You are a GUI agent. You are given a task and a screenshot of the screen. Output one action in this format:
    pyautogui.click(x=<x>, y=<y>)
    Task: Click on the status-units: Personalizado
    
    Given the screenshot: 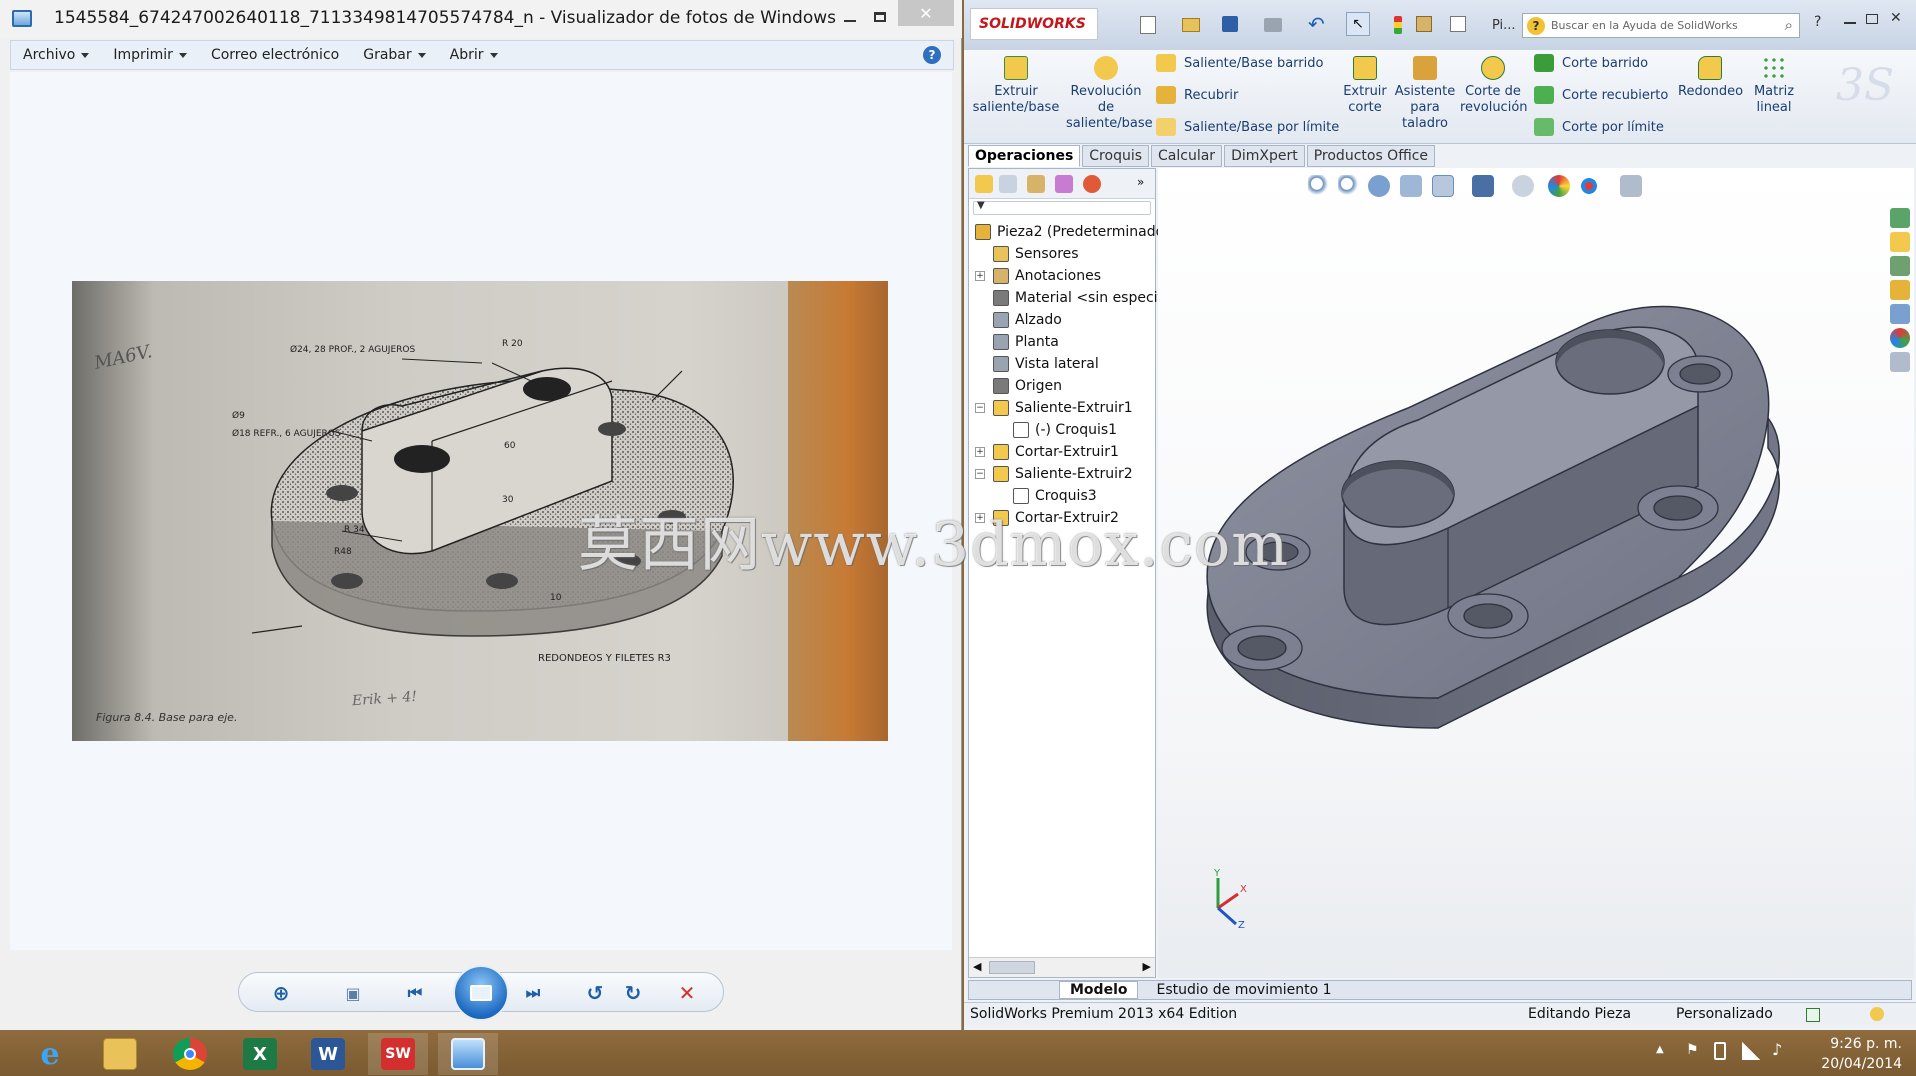 What is the action you would take?
    pyautogui.click(x=1724, y=1014)
    